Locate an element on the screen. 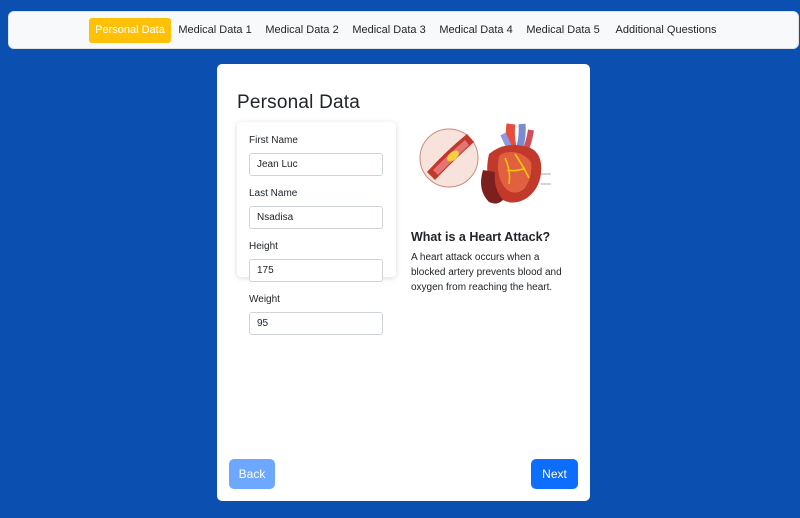  heart-illustration is located at coordinates (485, 163).